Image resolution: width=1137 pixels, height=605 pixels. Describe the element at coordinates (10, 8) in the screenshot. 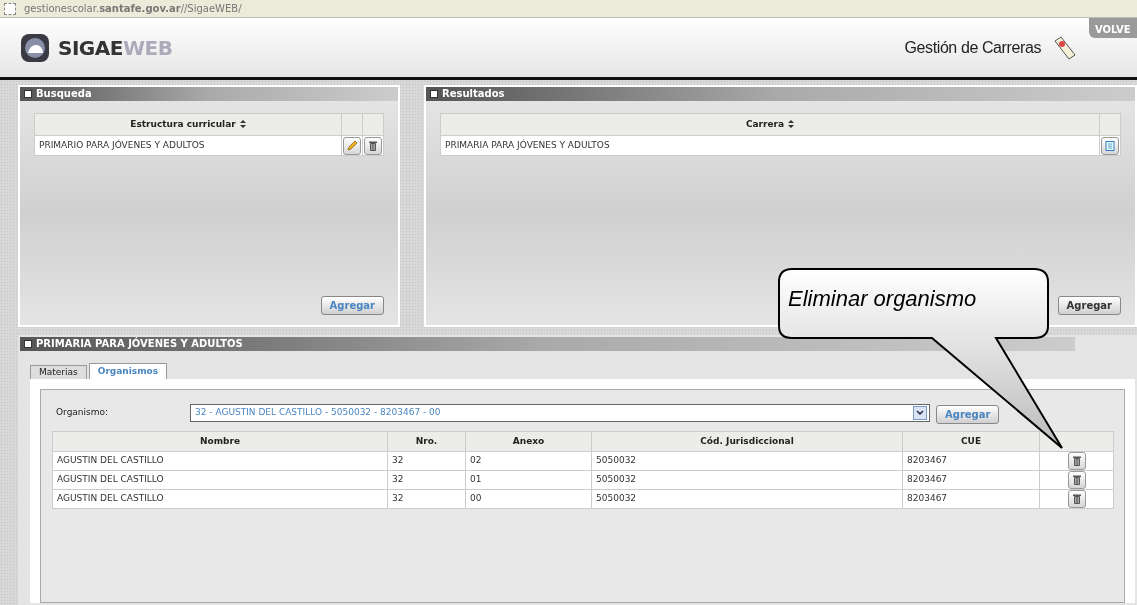

I see `page-icon` at that location.